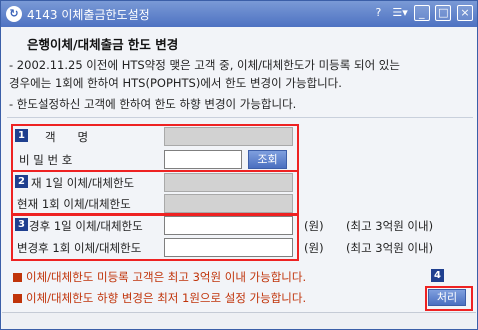 This screenshot has width=478, height=330. Describe the element at coordinates (79, 248) in the screenshot. I see `new-once-limit-label: 변경후 1회 이체/대체한도` at that location.